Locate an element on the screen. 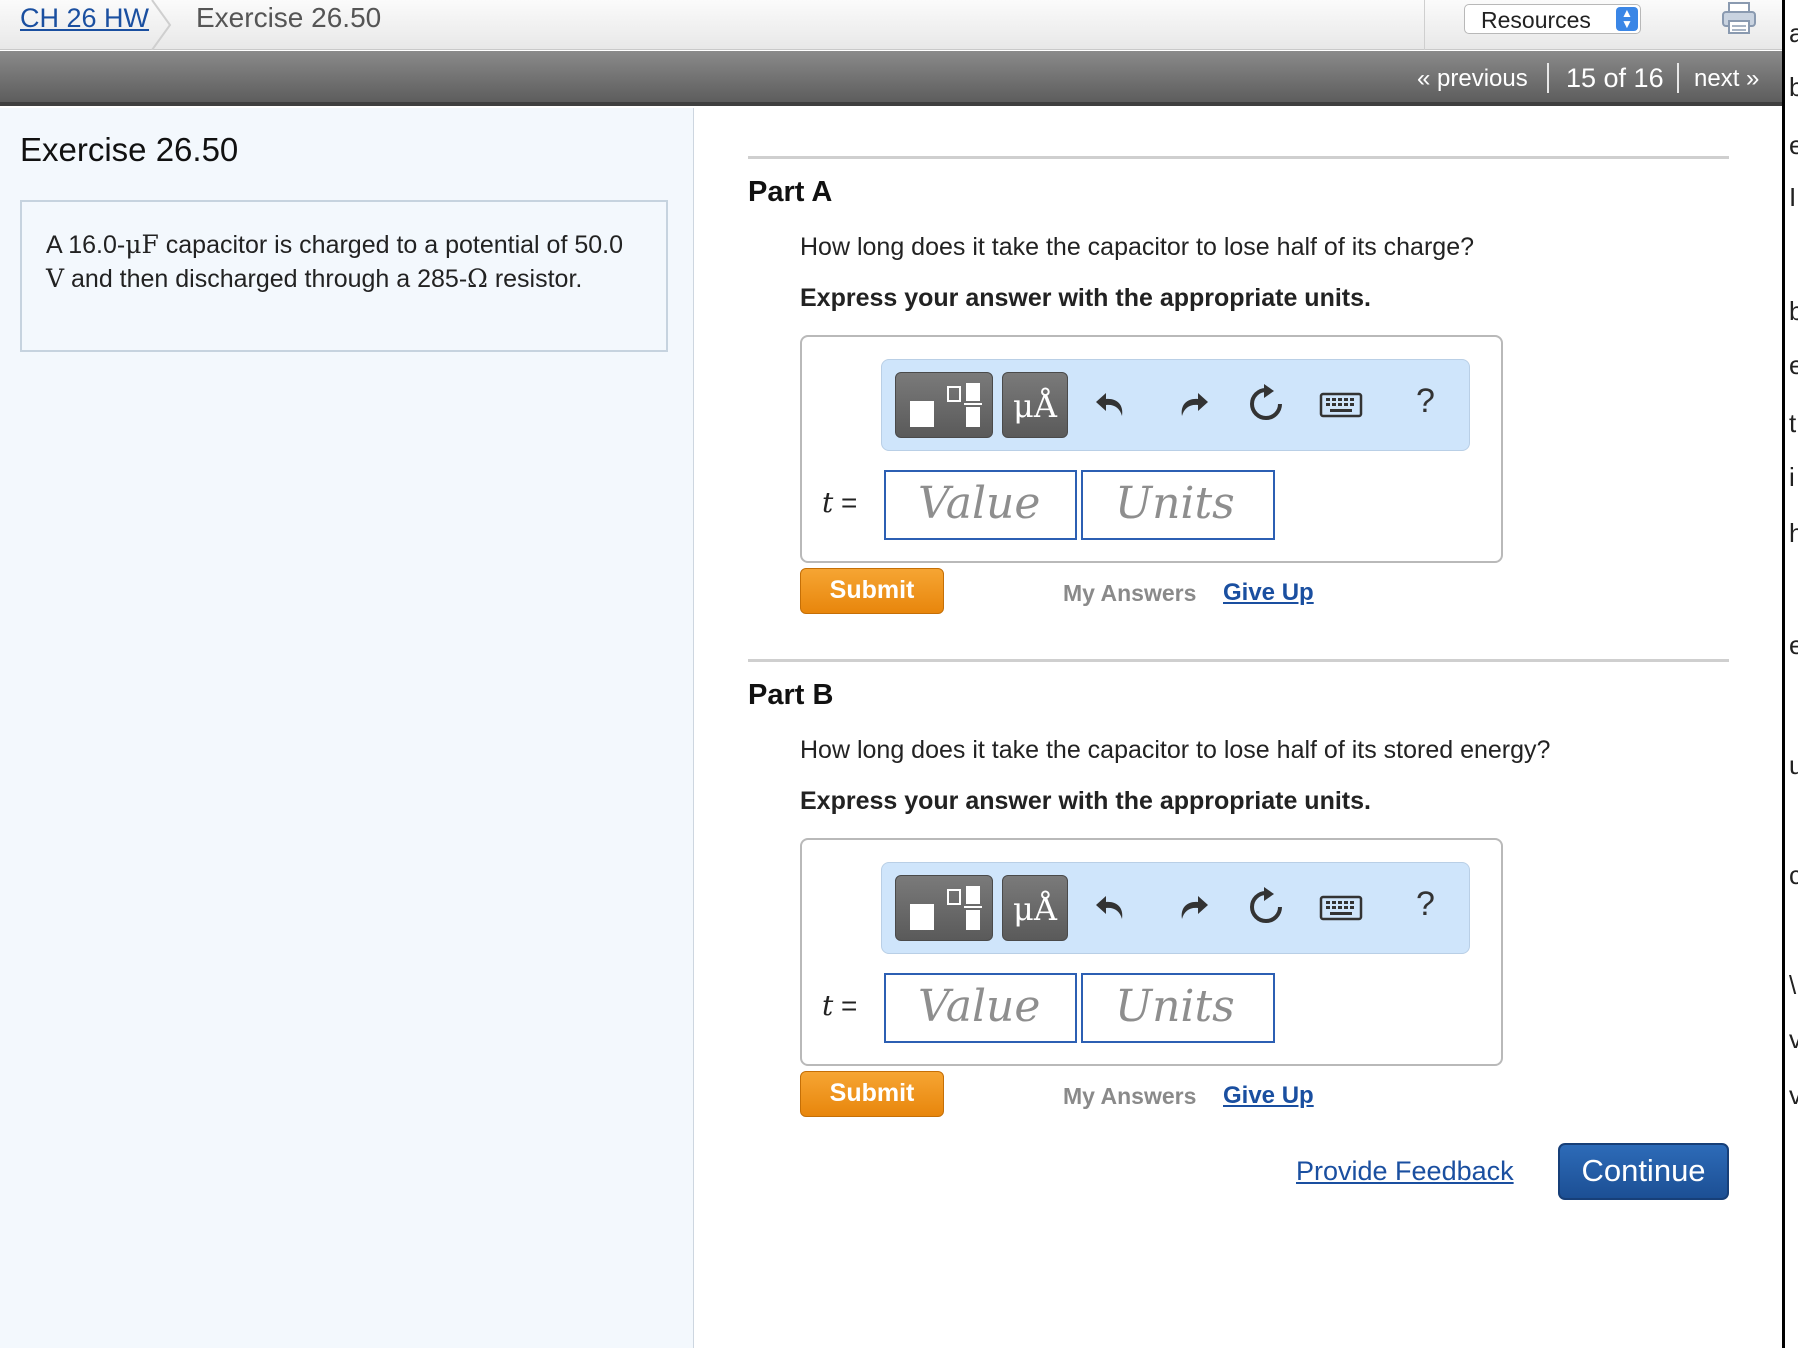  edge-text: t is located at coordinates (1793, 423).